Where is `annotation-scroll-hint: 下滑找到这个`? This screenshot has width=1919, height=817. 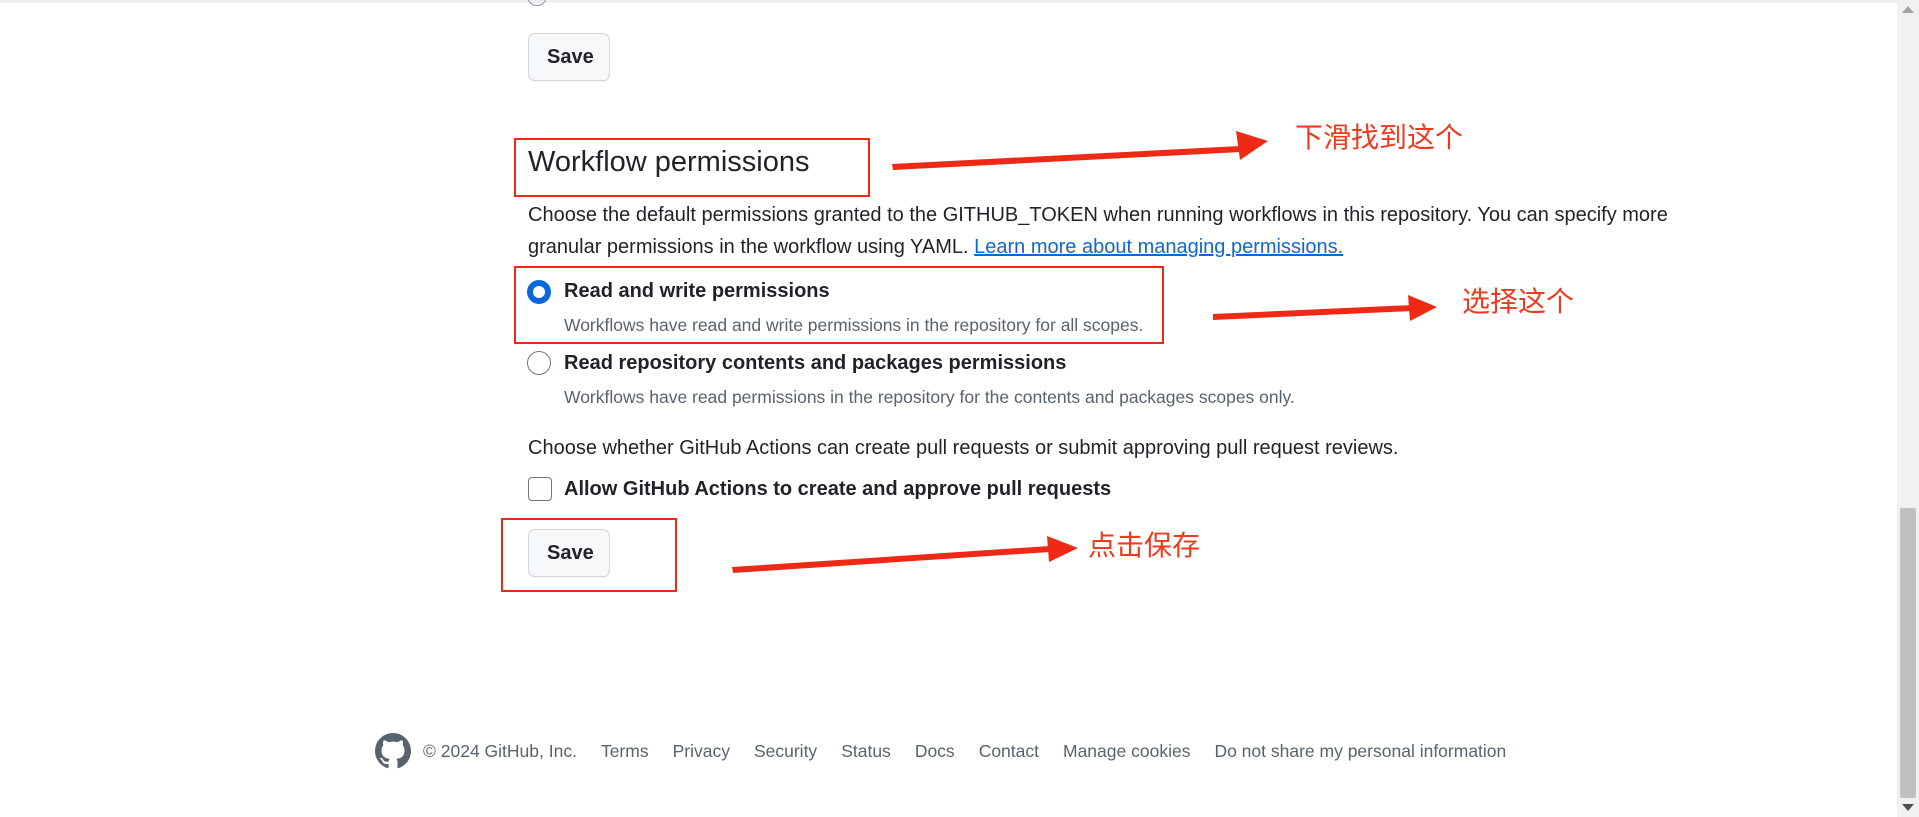 annotation-scroll-hint: 下滑找到这个 is located at coordinates (1379, 137).